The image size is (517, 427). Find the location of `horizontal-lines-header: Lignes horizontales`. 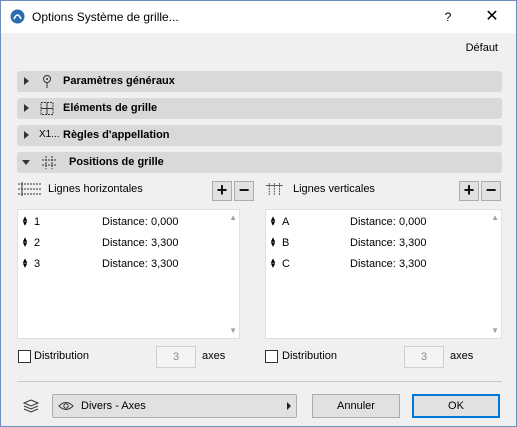

horizontal-lines-header: Lignes horizontales is located at coordinates (117, 190).